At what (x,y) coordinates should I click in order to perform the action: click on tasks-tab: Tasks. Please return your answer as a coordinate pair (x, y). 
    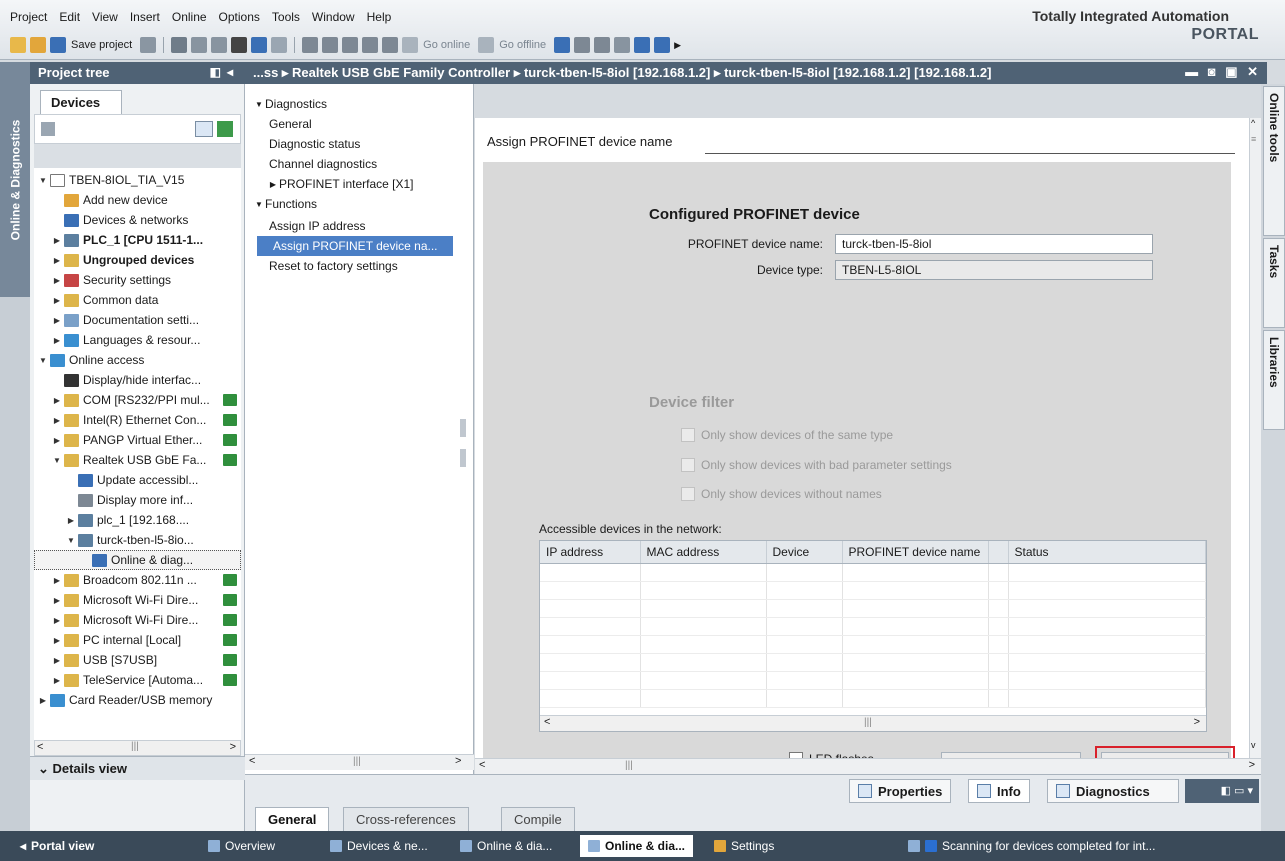
    Looking at the image, I should click on (1274, 283).